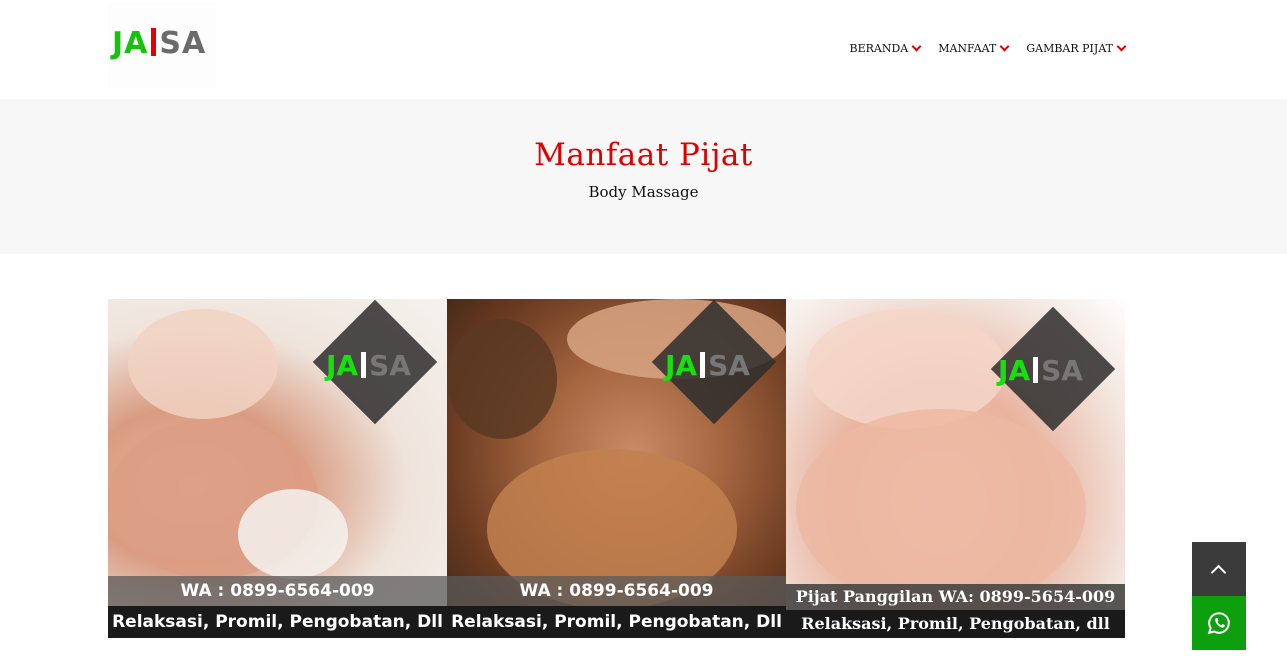  I want to click on caption-top: Pijat Panggilan WA: 0899-5654-009, so click(955, 597).